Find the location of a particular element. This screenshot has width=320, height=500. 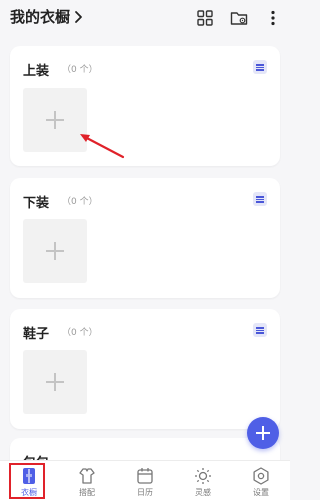

calendar-icon is located at coordinates (145, 476).